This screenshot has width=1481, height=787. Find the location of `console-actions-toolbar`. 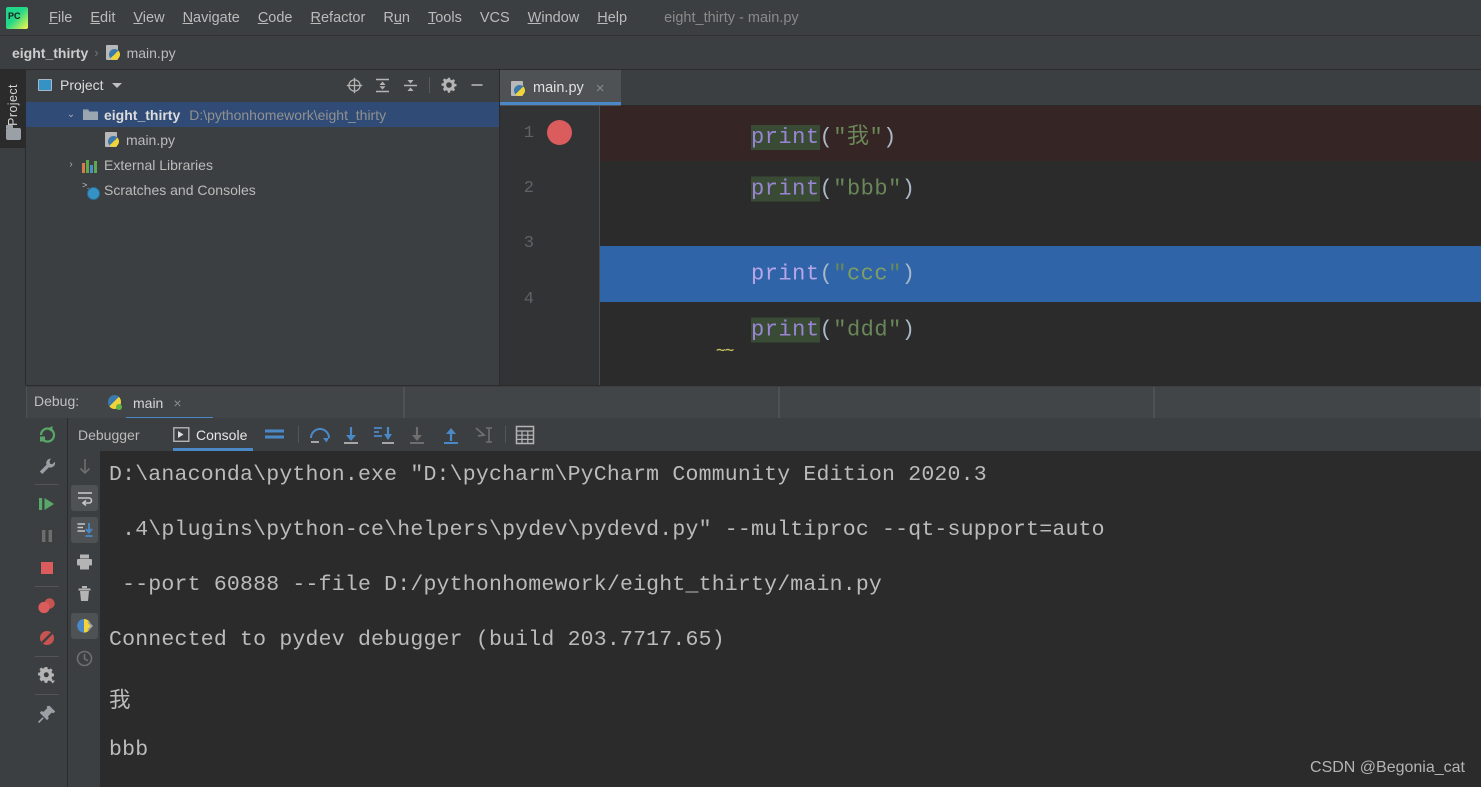

console-actions-toolbar is located at coordinates (84, 602).